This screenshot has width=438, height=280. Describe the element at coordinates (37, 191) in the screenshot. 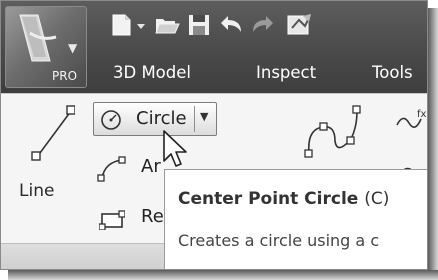

I see `line-label: Line` at that location.